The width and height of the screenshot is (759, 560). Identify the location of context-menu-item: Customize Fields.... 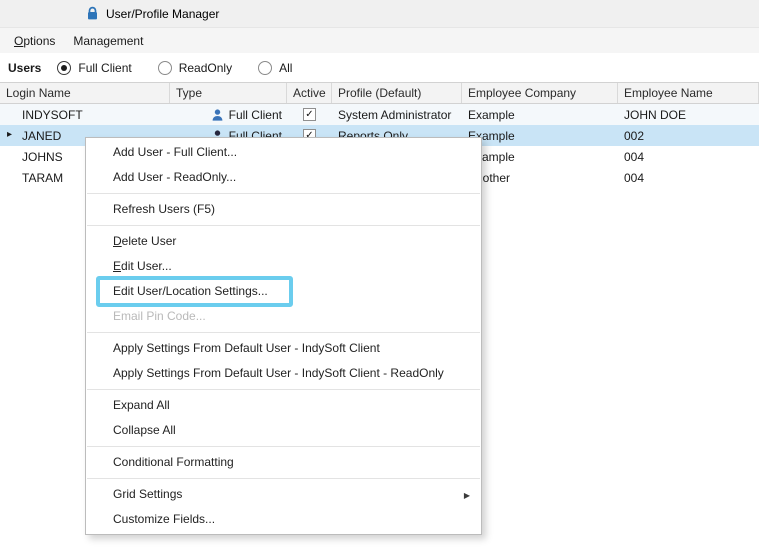
(283, 519).